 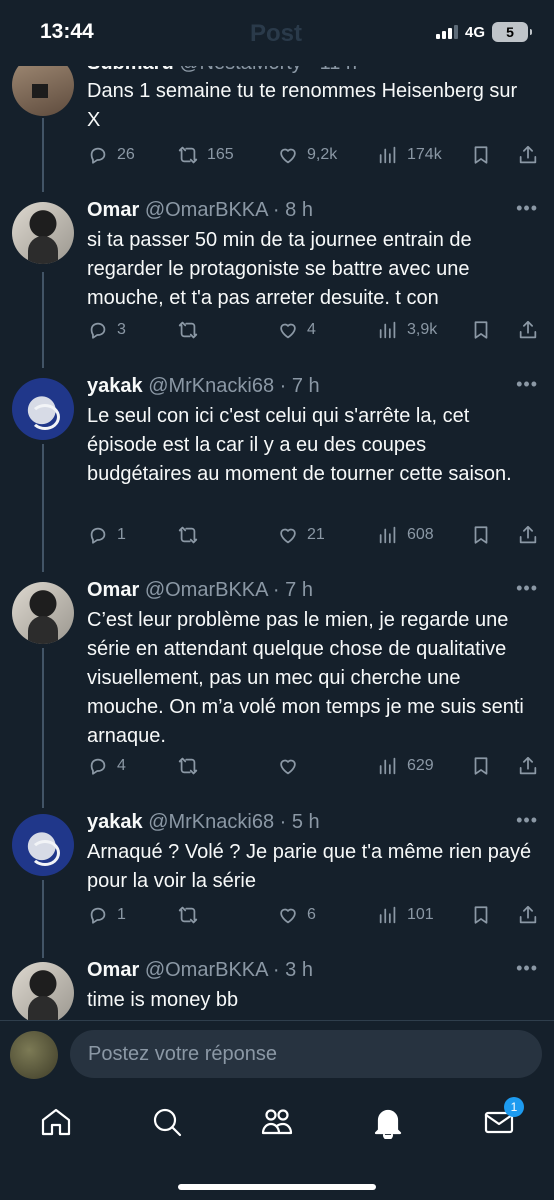 I want to click on tab-home, so click(x=56, y=1122).